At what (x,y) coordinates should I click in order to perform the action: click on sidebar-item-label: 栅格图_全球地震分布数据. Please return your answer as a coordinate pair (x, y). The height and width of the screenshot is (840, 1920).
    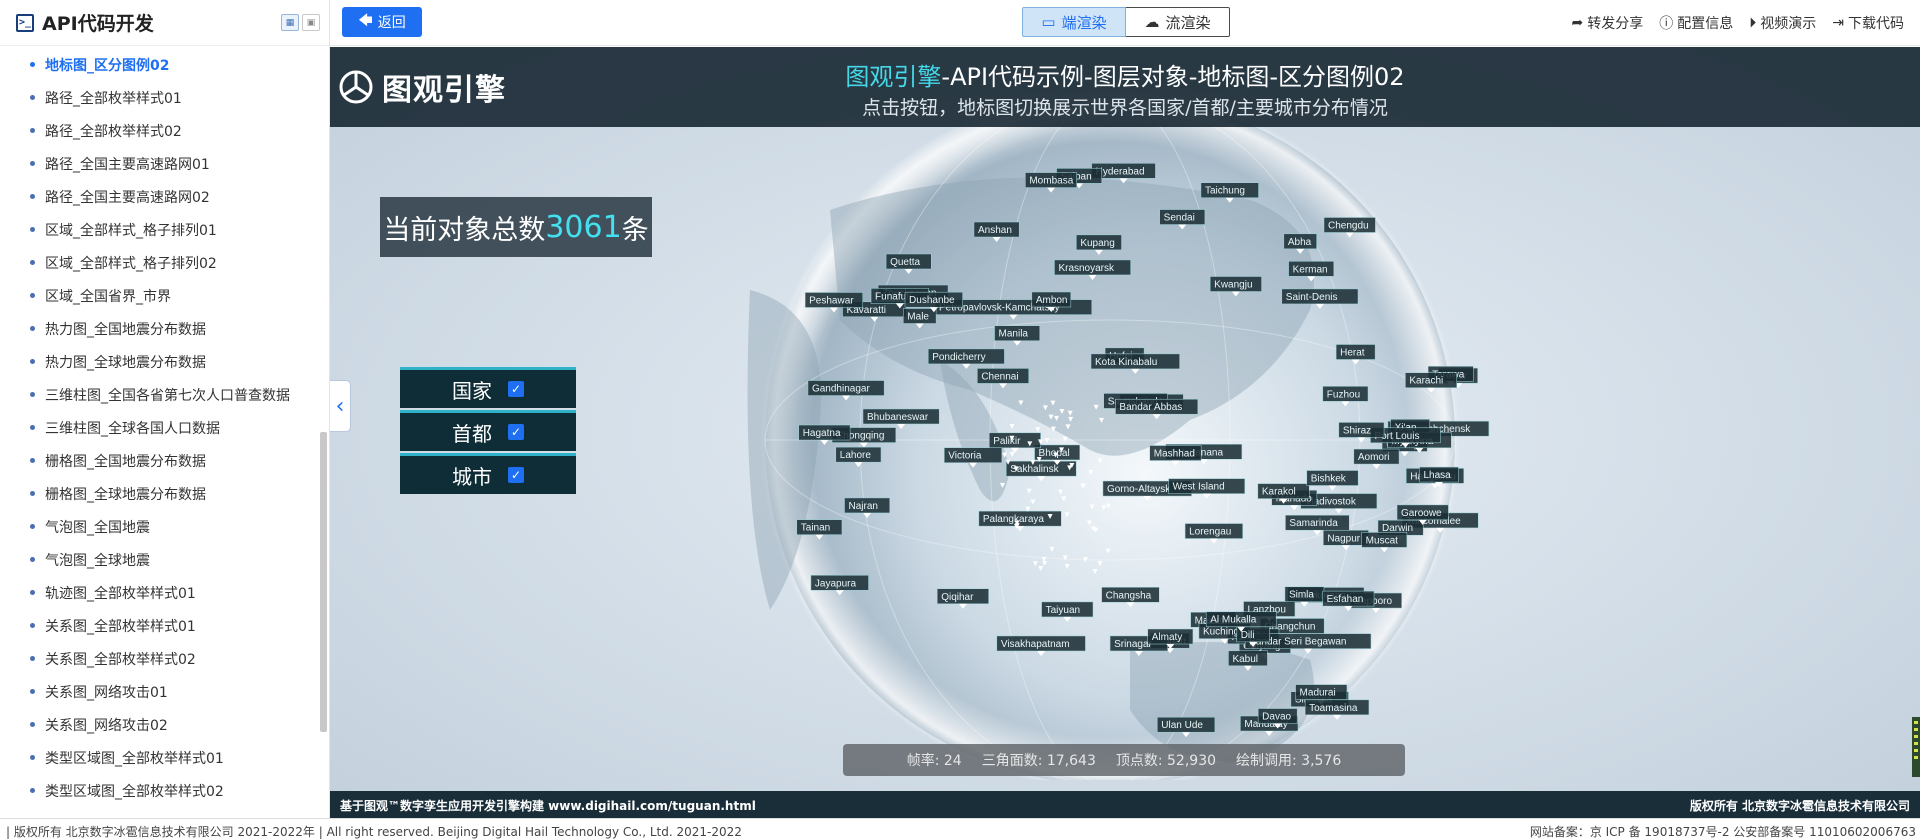
    Looking at the image, I should click on (125, 494).